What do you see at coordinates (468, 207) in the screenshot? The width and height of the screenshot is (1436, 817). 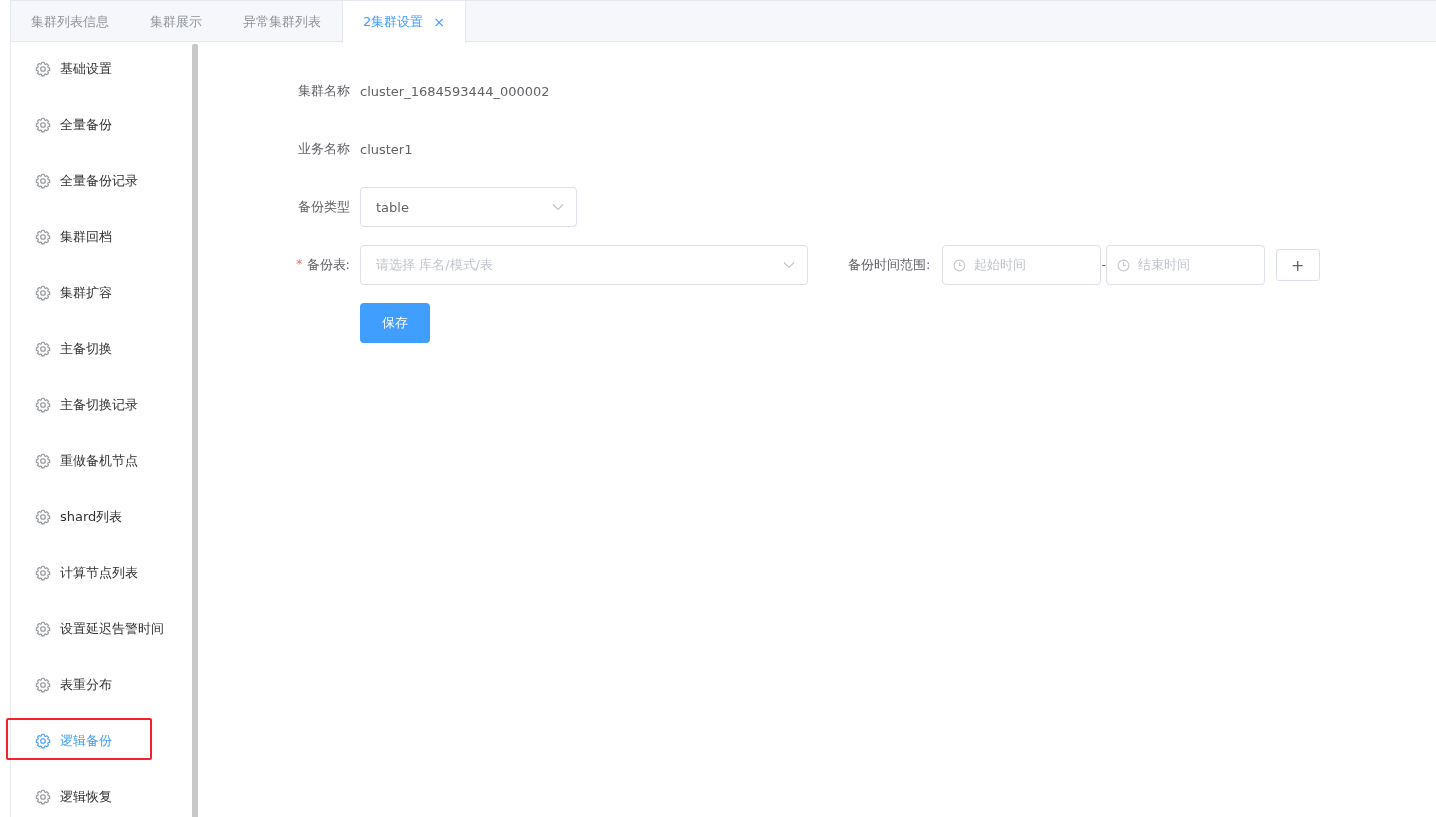 I see `backup-type-select: table` at bounding box center [468, 207].